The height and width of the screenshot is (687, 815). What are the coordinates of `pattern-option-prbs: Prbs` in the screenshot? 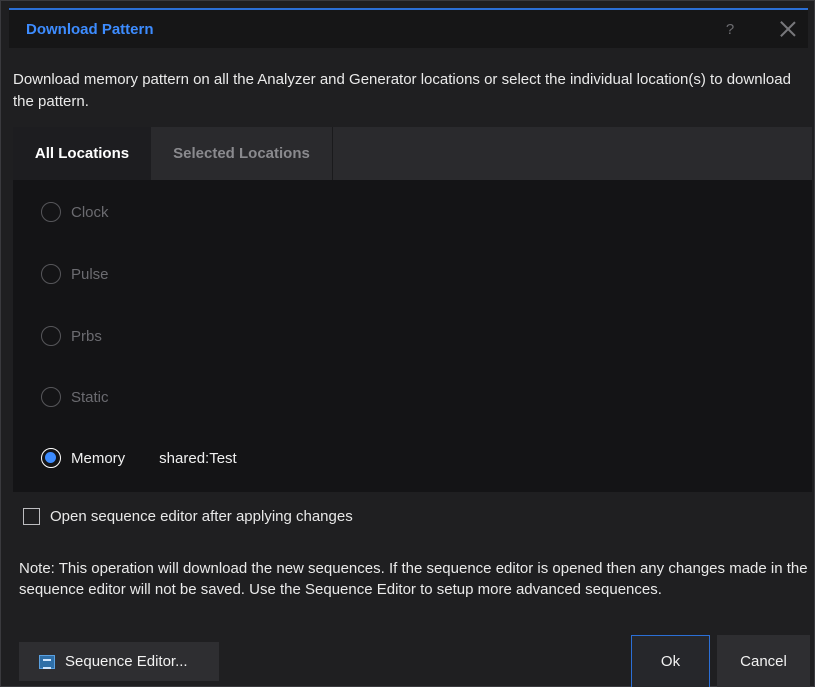 It's located at (71, 336).